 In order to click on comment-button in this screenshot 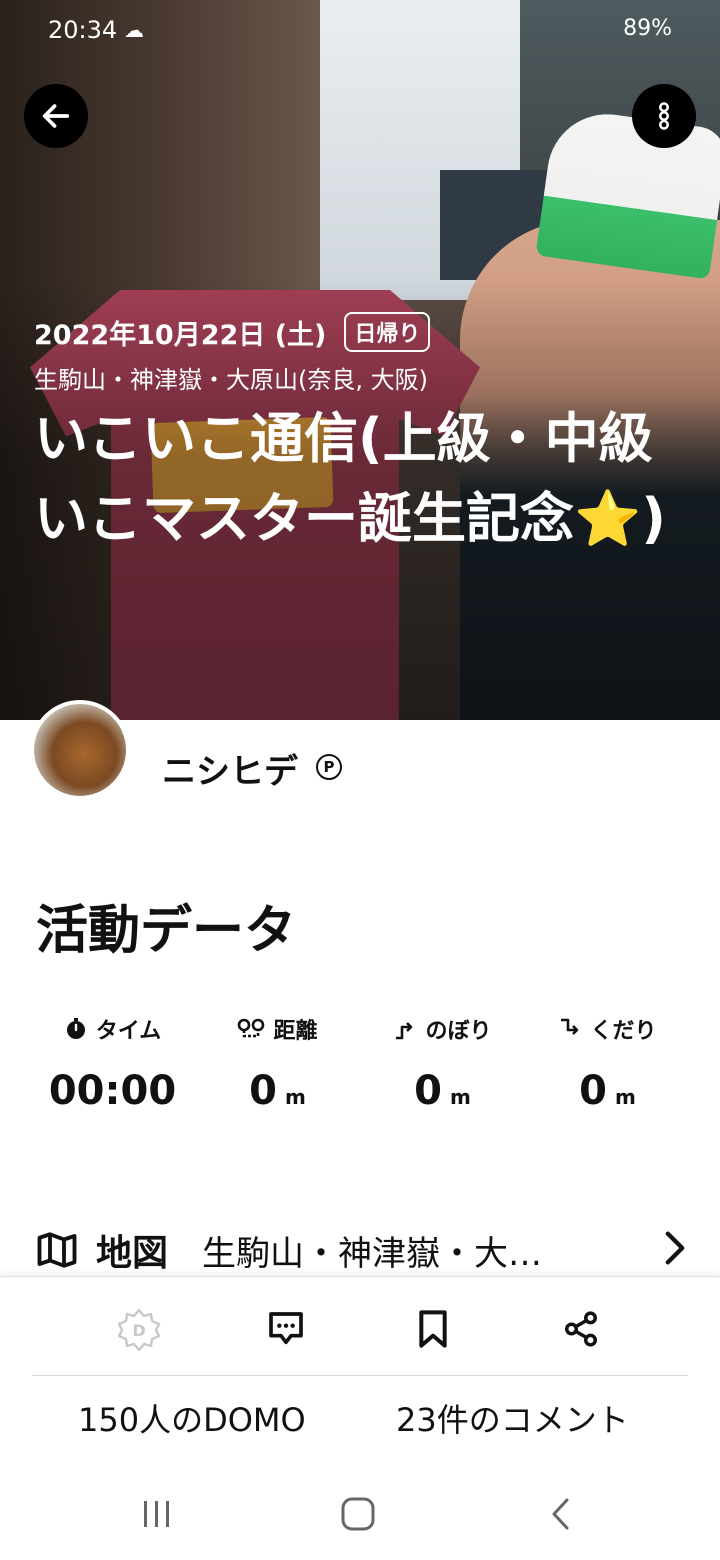, I will do `click(286, 1329)`.